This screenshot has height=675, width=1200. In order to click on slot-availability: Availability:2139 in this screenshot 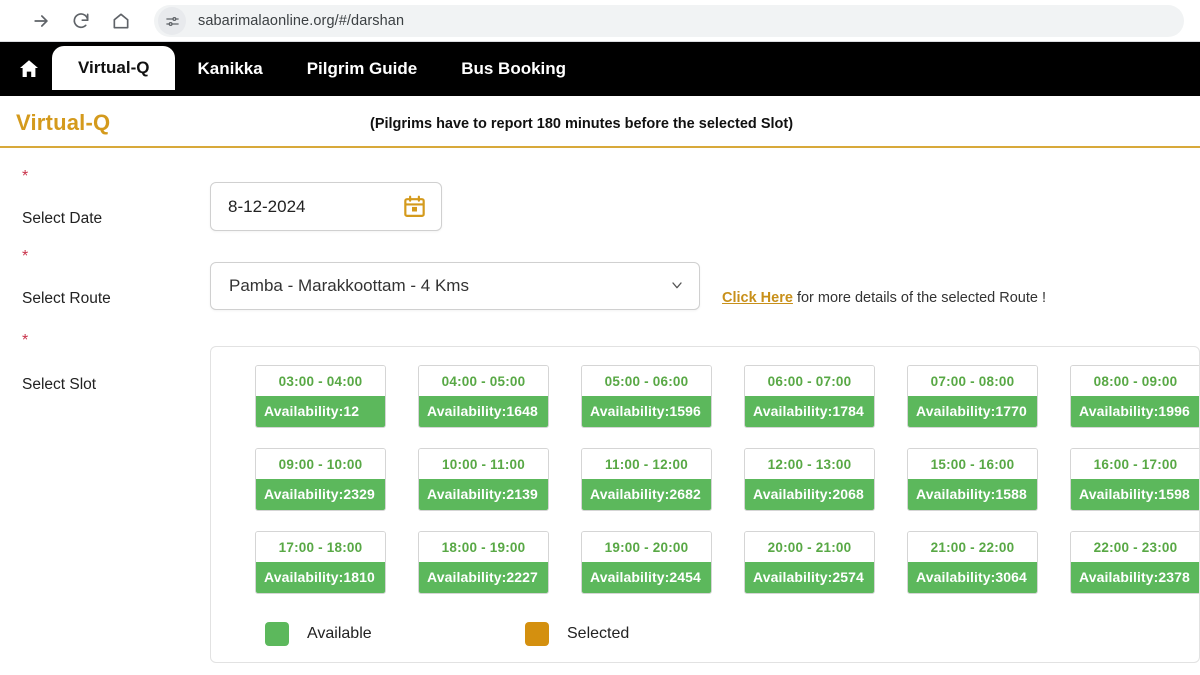, I will do `click(483, 494)`.